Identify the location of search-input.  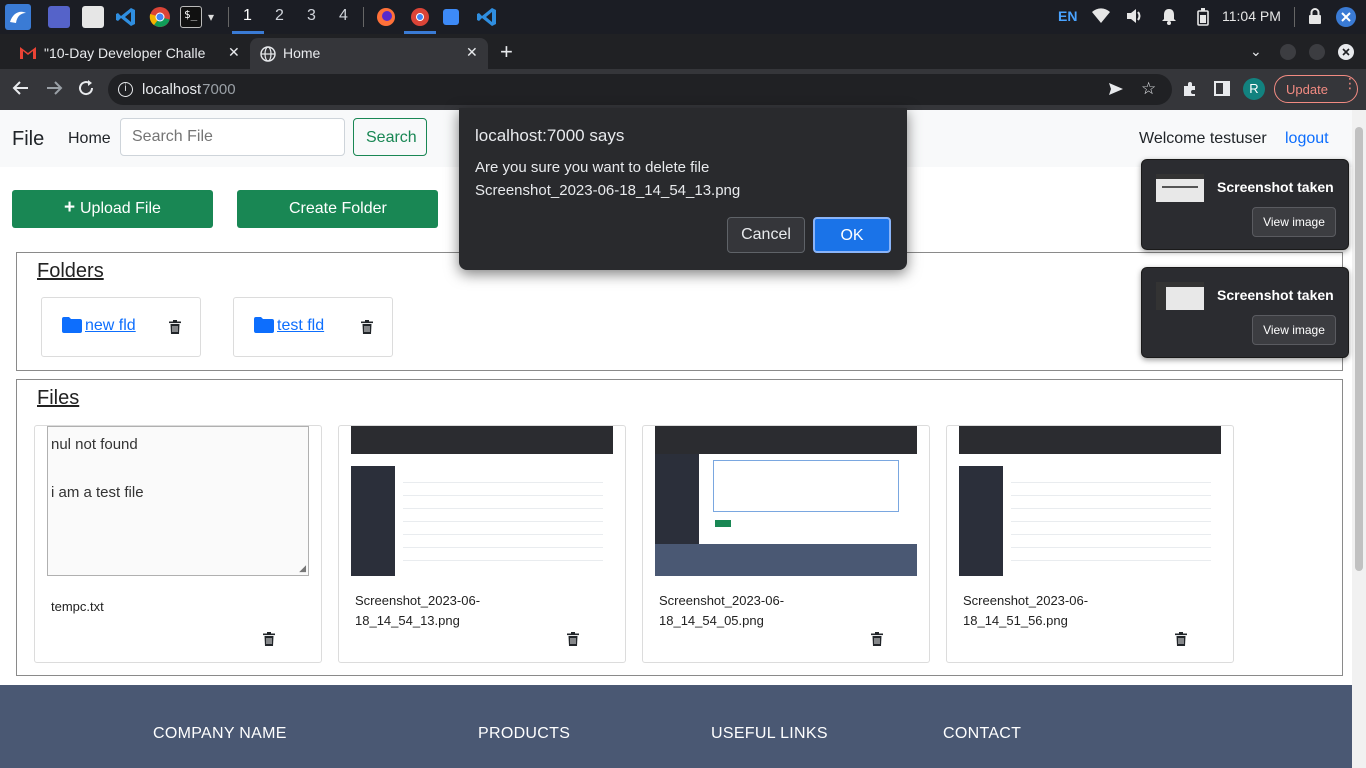
(232, 137).